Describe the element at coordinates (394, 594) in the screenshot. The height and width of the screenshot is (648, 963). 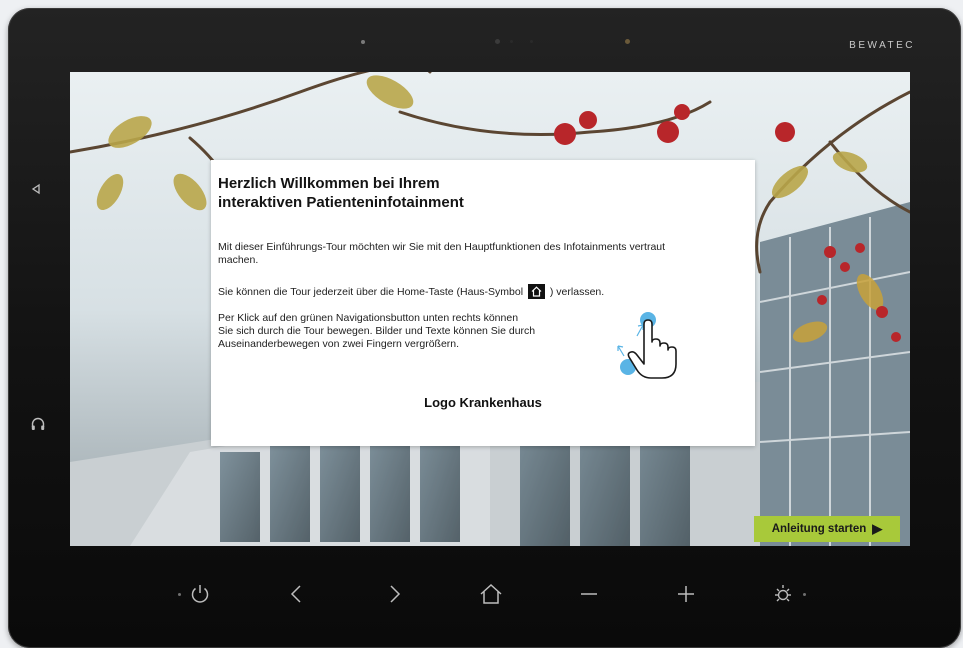
I see `forward-chevron-icon` at that location.